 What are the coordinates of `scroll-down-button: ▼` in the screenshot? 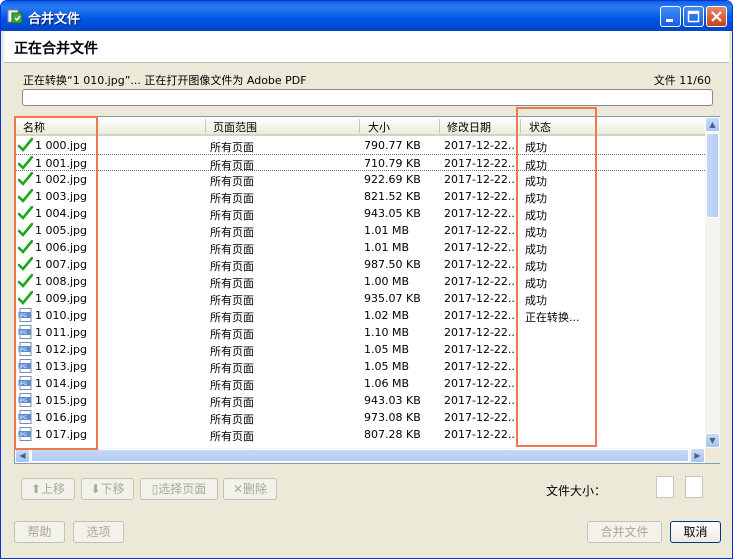 It's located at (712, 440).